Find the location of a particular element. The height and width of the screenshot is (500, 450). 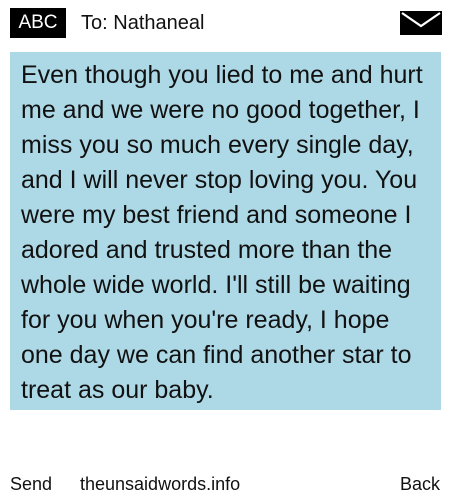

back-softkey: Back is located at coordinates (420, 484).